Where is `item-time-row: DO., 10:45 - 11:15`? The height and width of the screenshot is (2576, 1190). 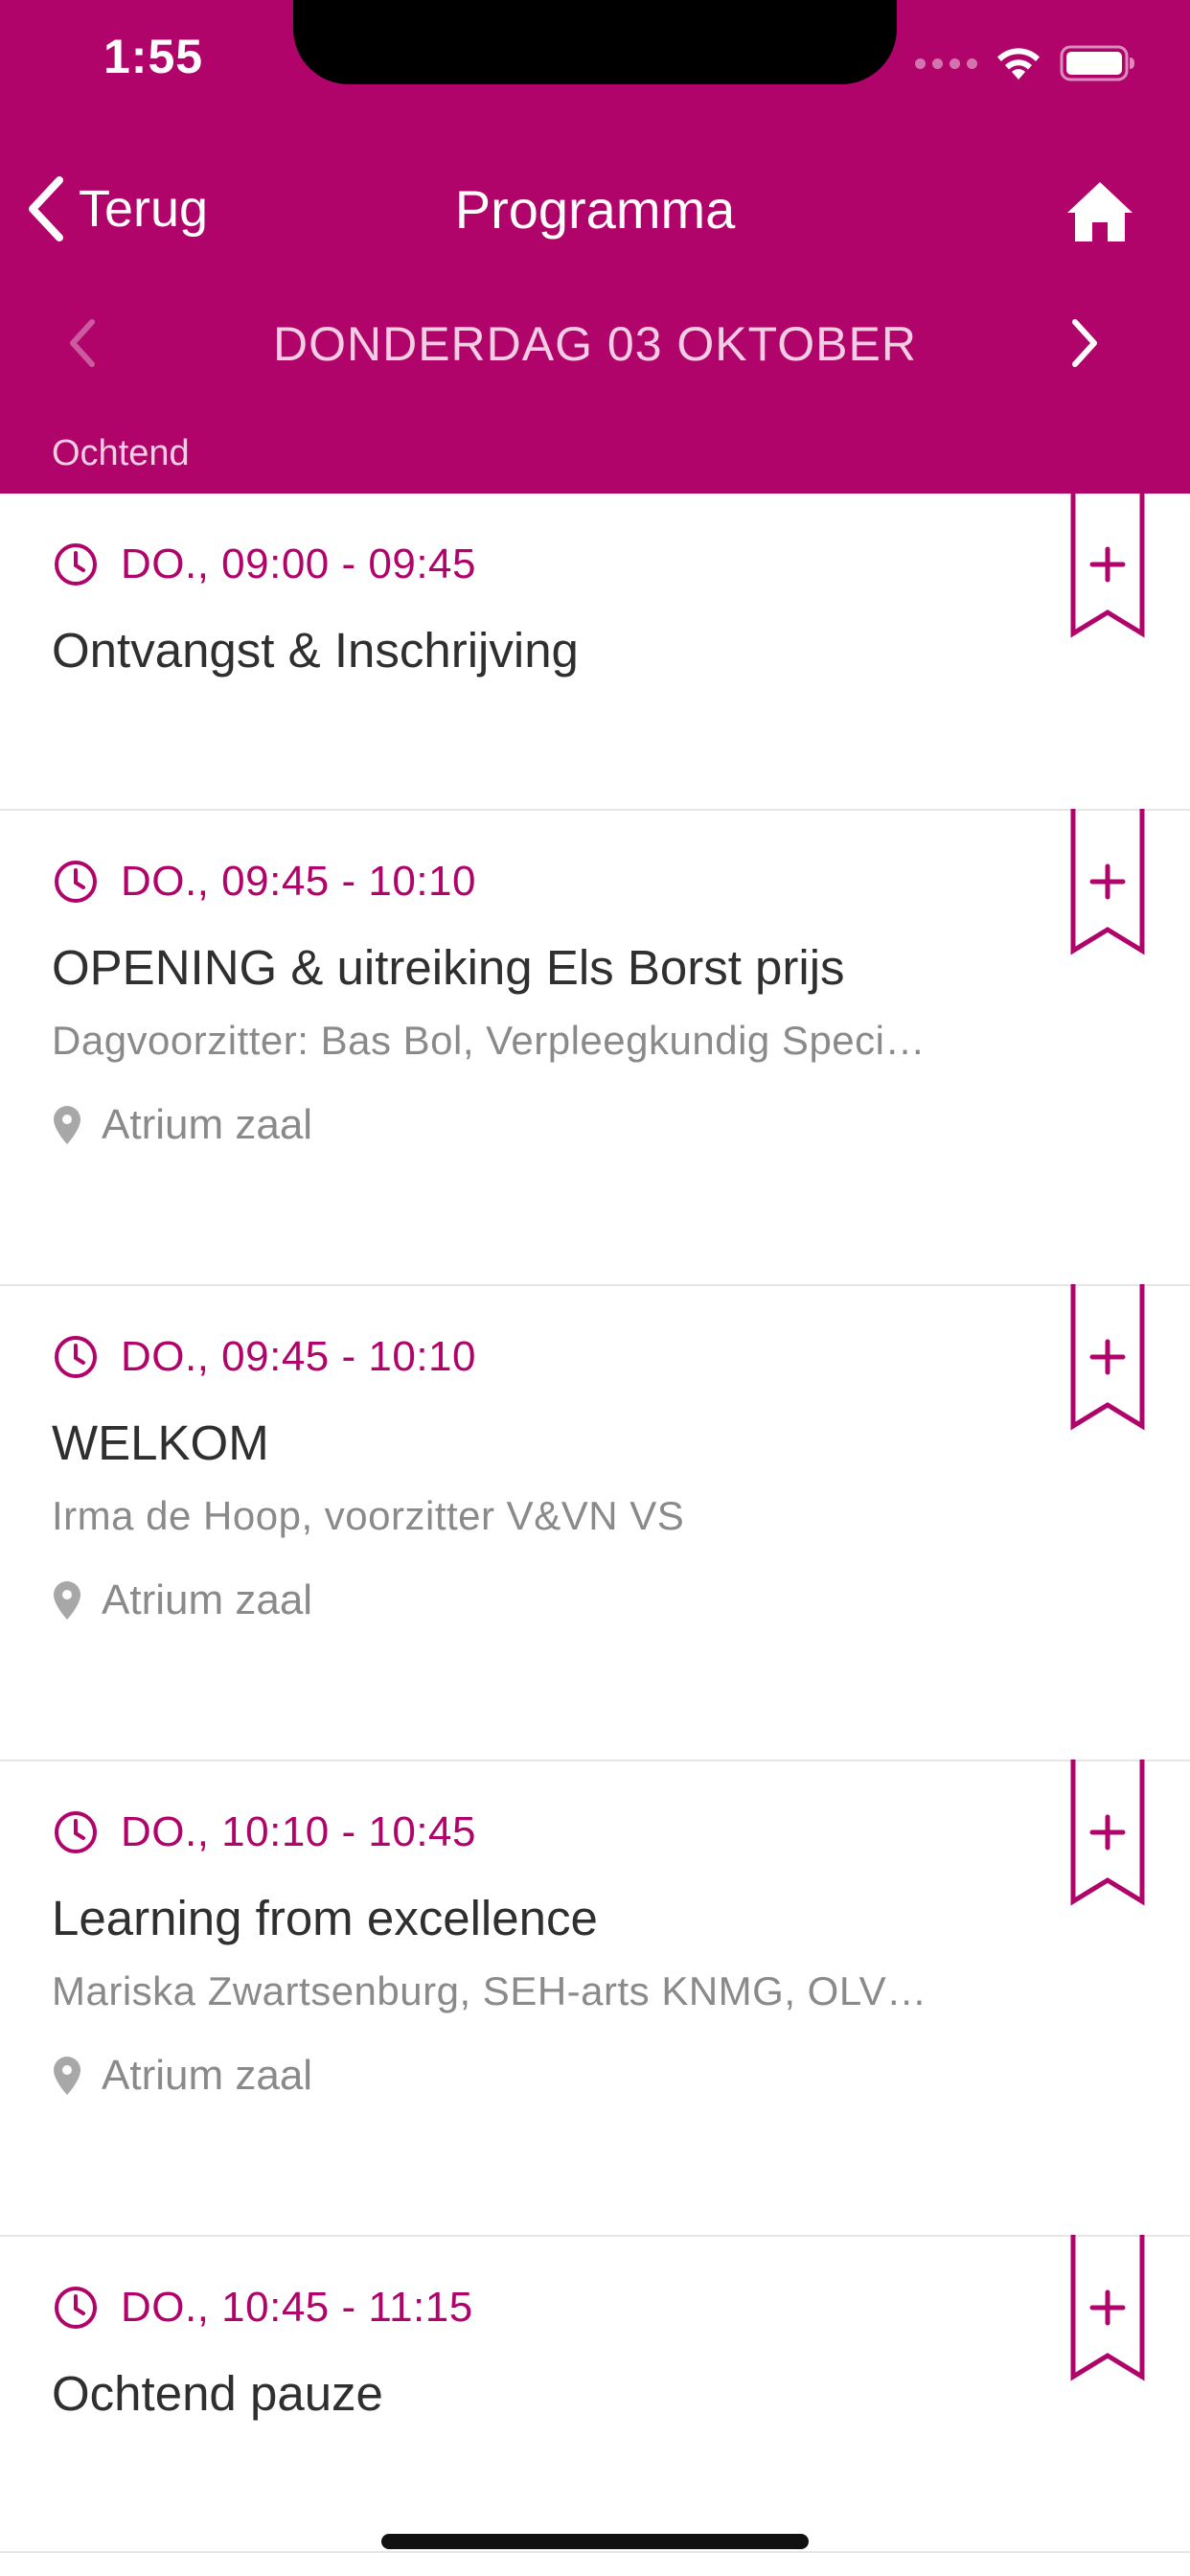 item-time-row: DO., 10:45 - 11:15 is located at coordinates (263, 2307).